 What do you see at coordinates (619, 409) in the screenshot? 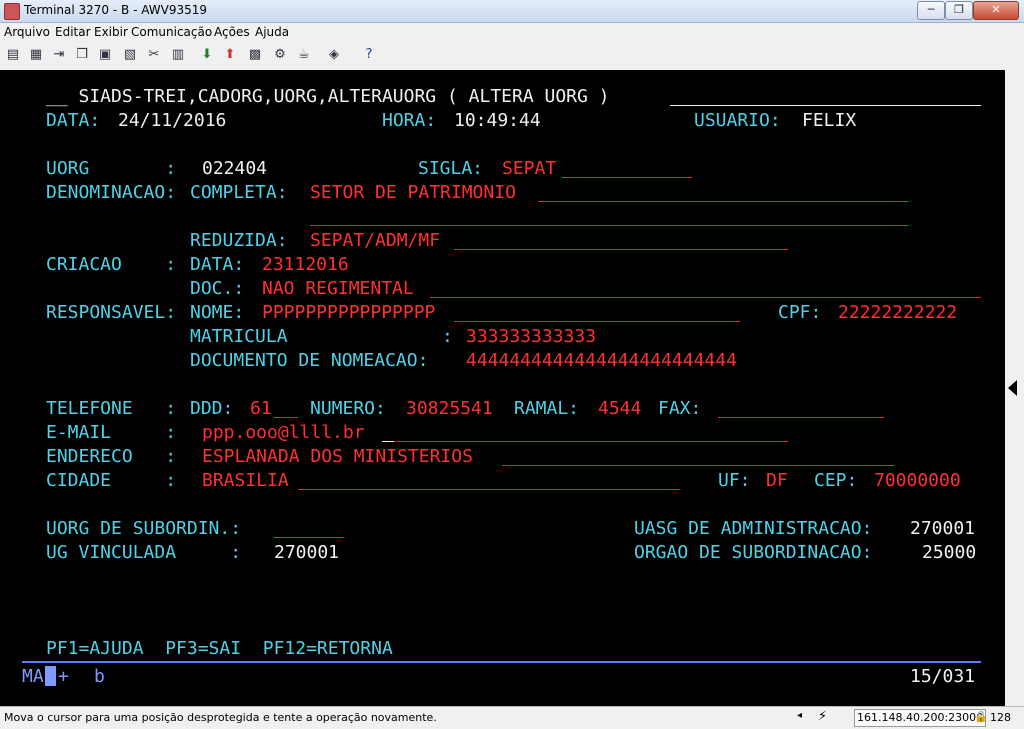
I see `ramal-value: 4544` at bounding box center [619, 409].